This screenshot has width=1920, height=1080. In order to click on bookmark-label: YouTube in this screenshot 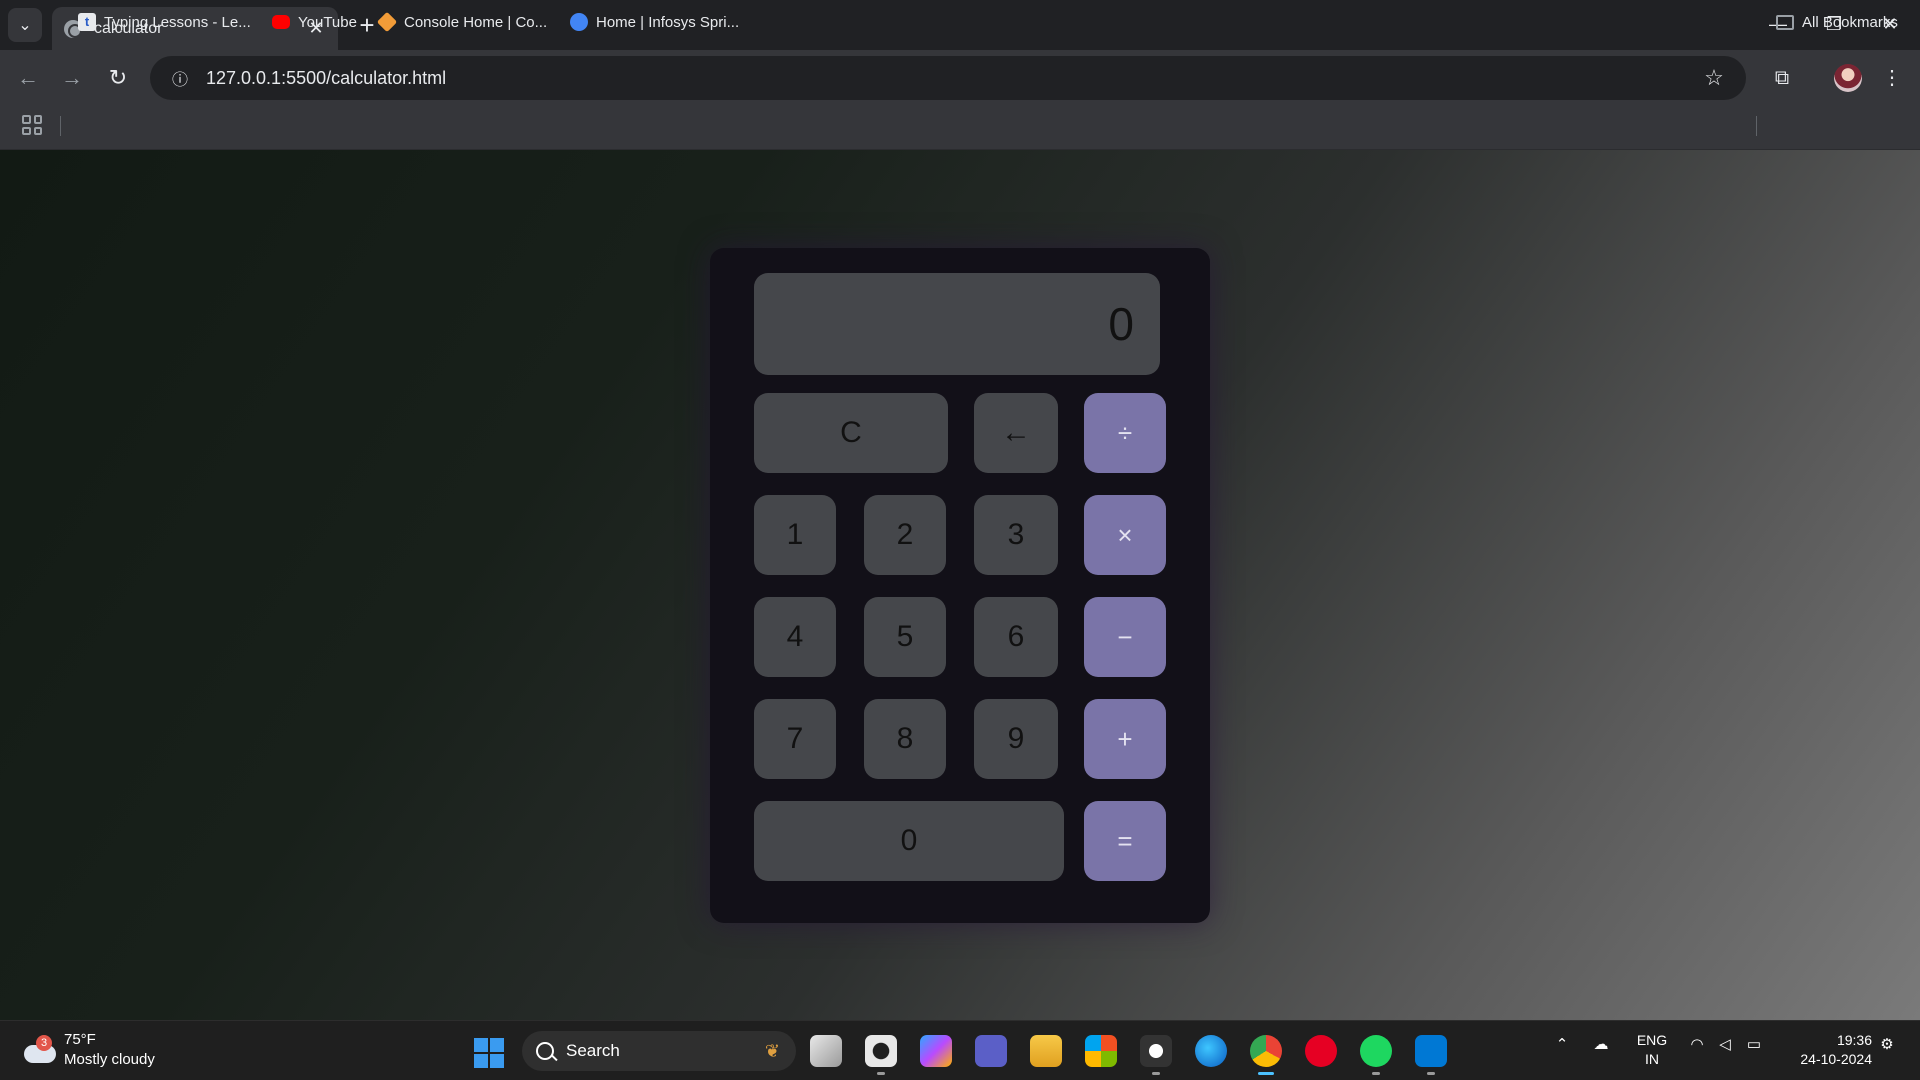, I will do `click(327, 22)`.